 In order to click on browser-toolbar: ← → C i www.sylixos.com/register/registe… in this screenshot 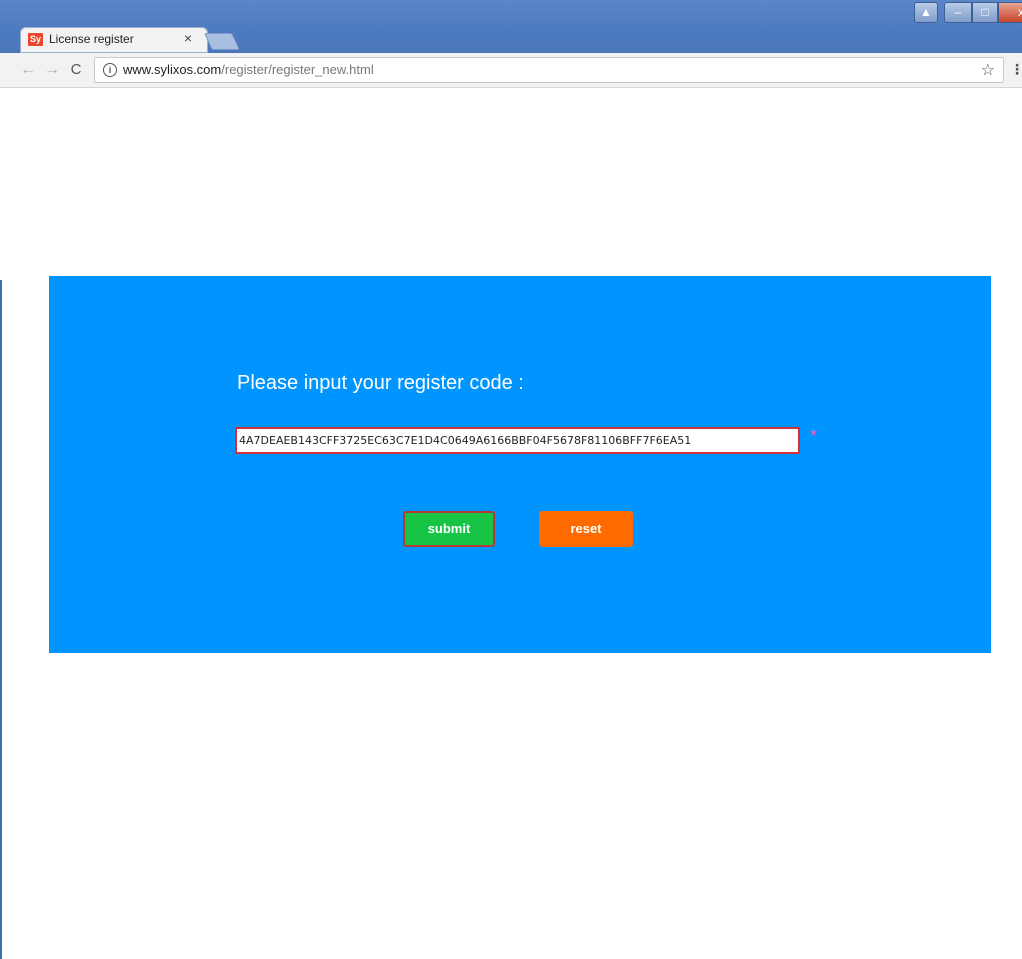, I will do `click(511, 70)`.